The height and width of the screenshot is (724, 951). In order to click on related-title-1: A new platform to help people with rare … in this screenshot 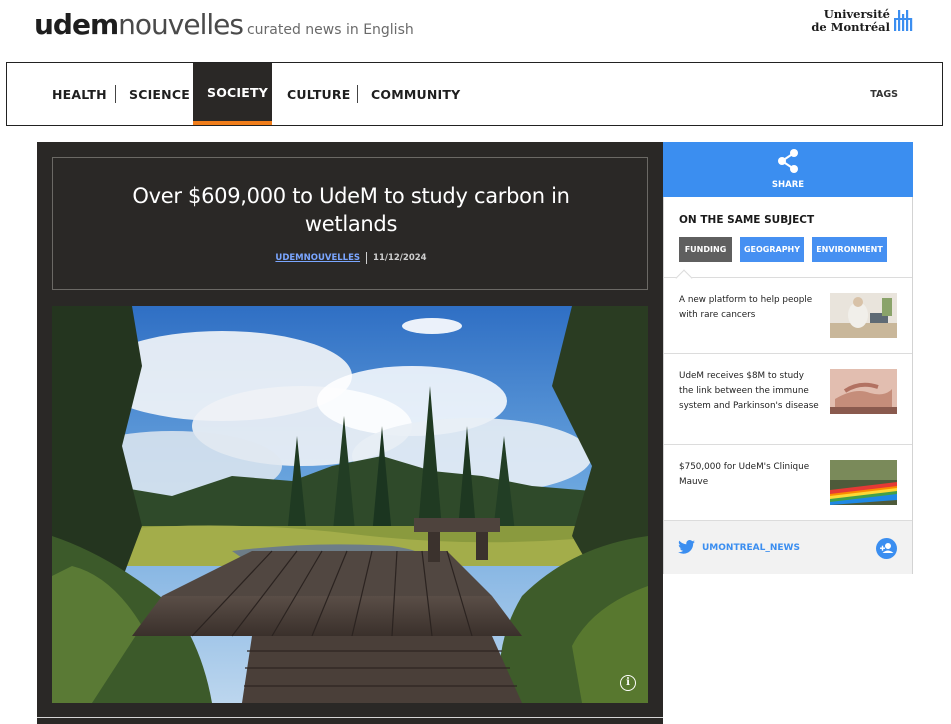, I will do `click(746, 307)`.